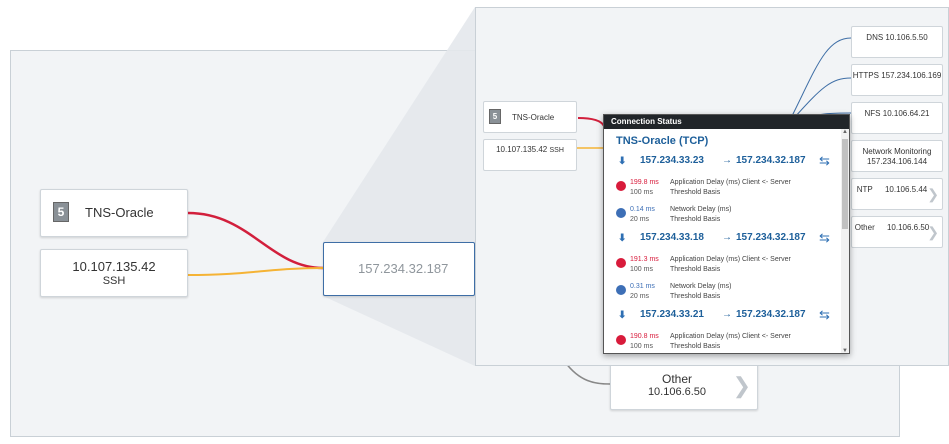 The height and width of the screenshot is (444, 949). Describe the element at coordinates (897, 232) in the screenshot. I see `destination-card-other: Other 10.106.6.50 ❯` at that location.